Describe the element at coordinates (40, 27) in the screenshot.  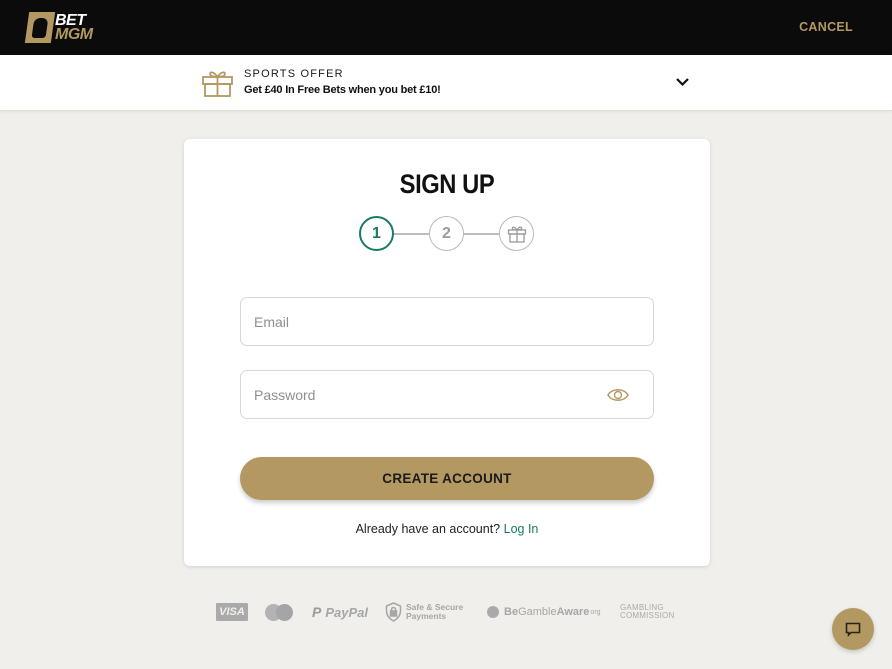
I see `lion-logo-icon` at that location.